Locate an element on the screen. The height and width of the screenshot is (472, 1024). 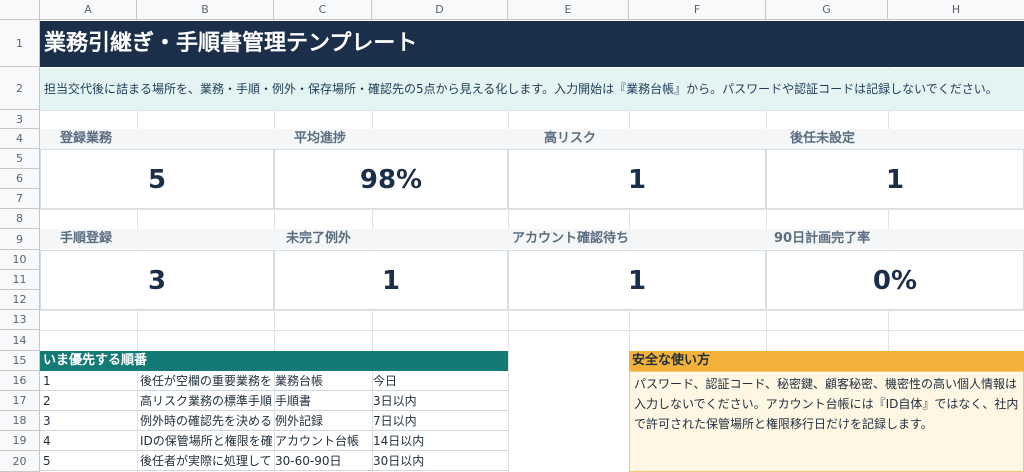
priority-row: 2 高リスク業務の標準手順 手順書 3日以内 is located at coordinates (274, 401).